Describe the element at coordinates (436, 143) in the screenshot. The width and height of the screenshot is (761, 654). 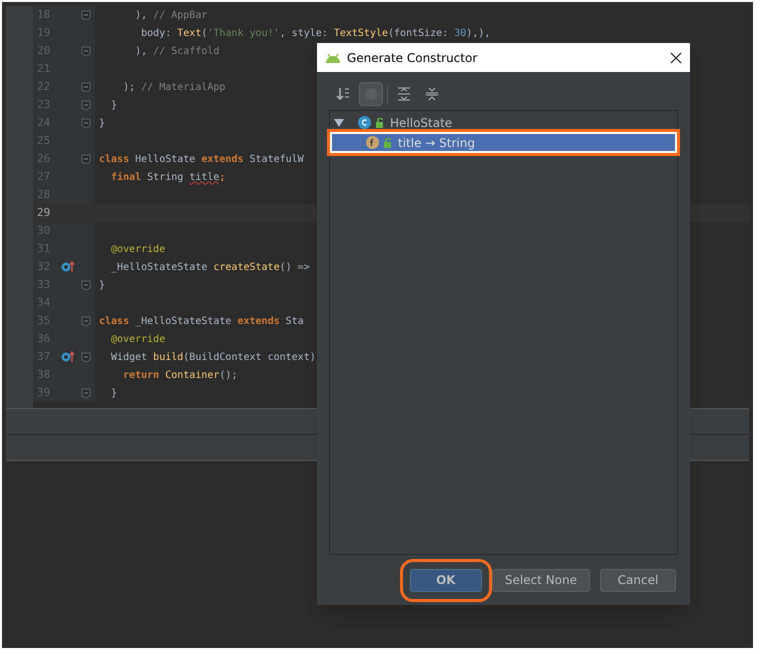
I see `tree-item-label: title → String` at that location.